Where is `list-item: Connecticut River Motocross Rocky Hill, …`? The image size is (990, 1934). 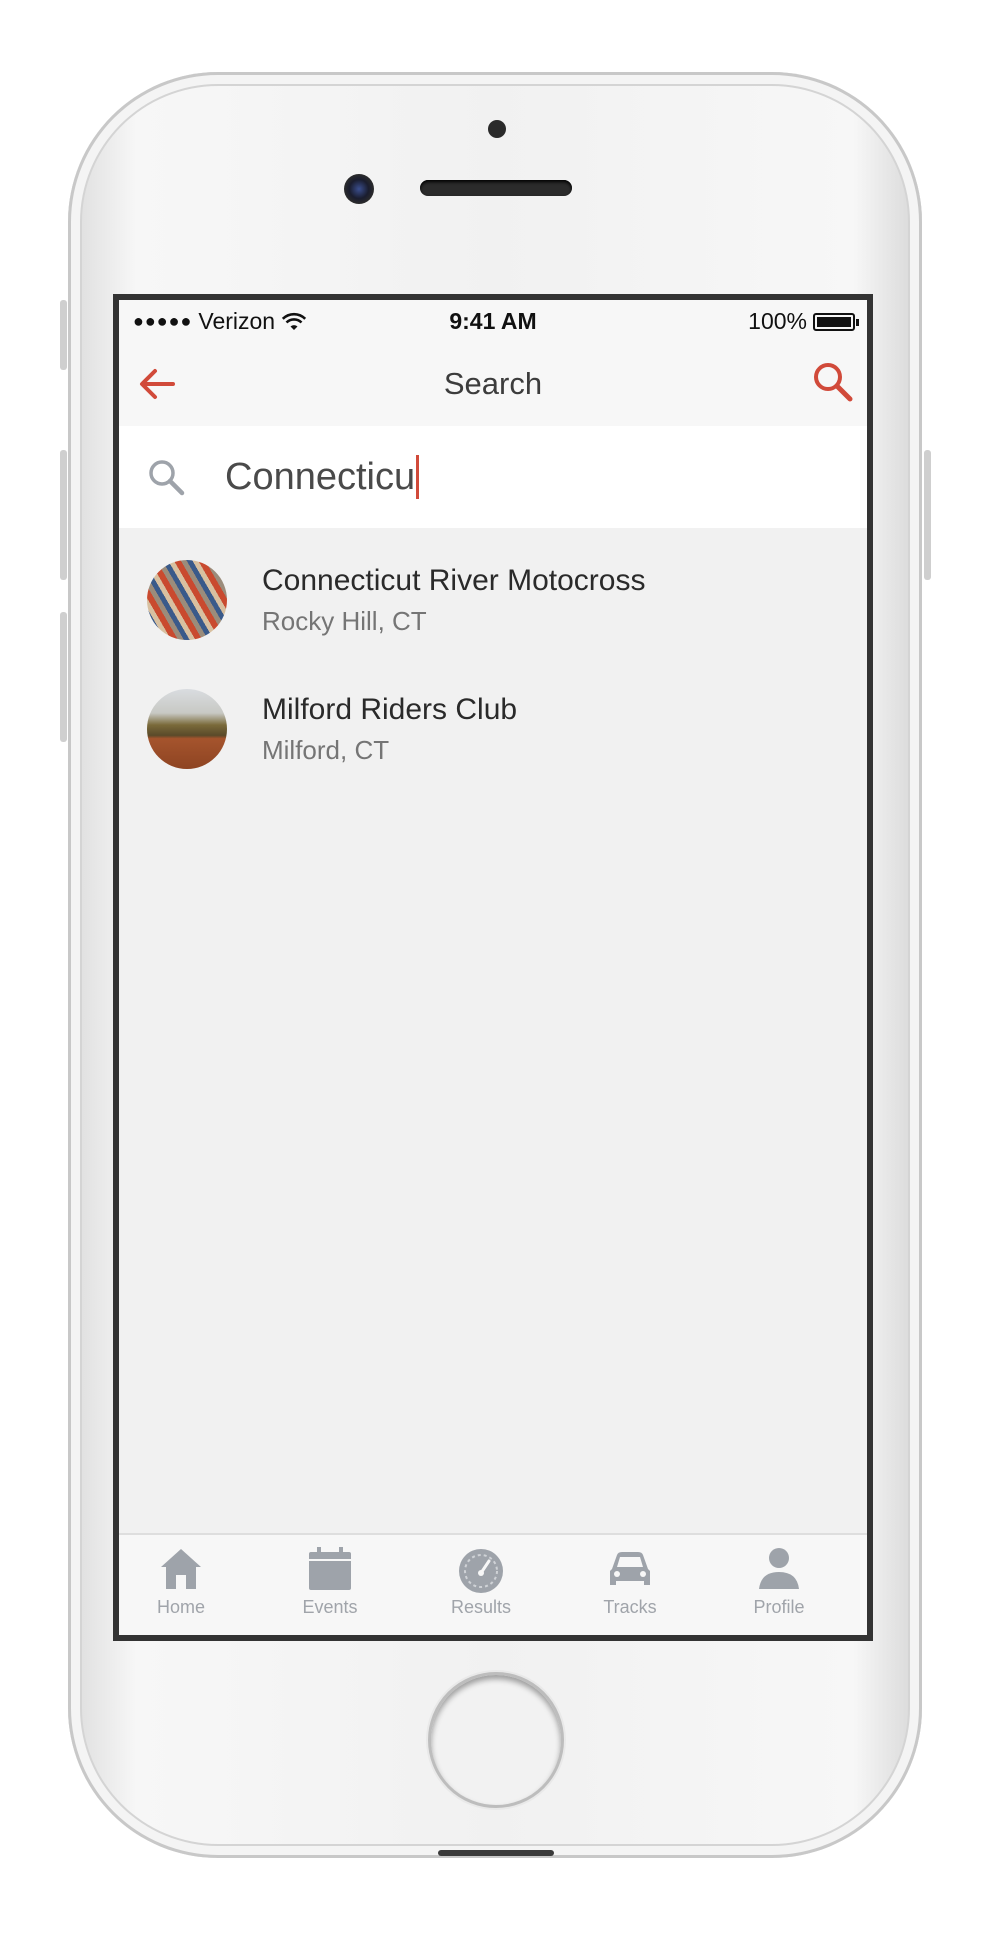 list-item: Connecticut River Motocross Rocky Hill, … is located at coordinates (493, 599).